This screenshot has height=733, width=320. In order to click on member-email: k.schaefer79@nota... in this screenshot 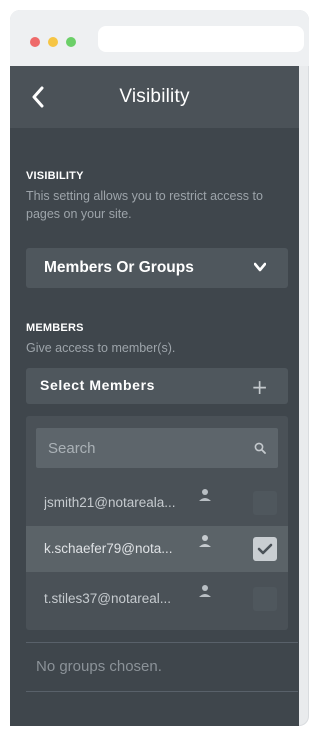, I will do `click(108, 548)`.